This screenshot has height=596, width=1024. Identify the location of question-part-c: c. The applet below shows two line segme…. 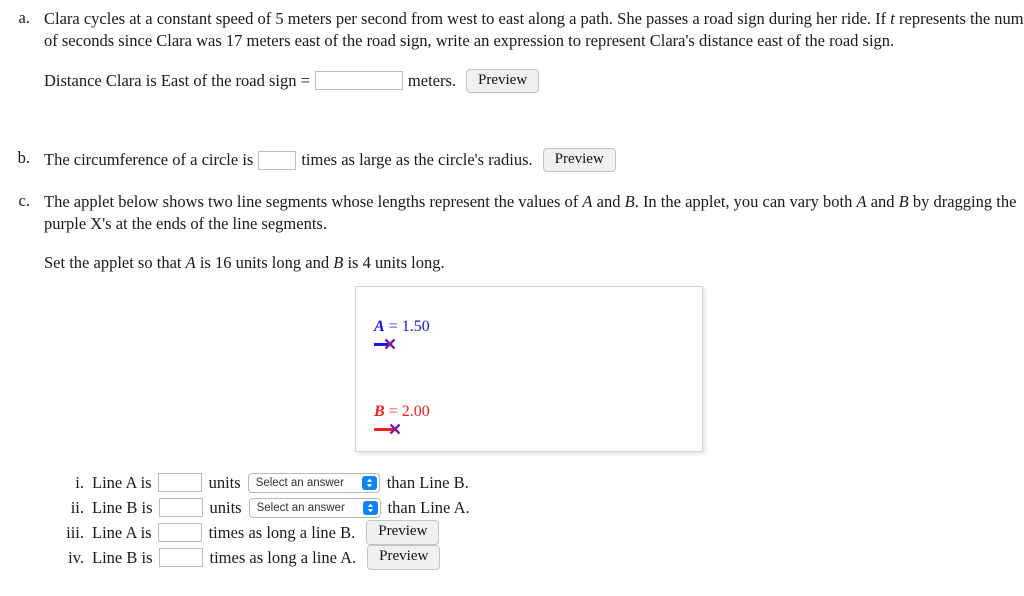
(512, 232).